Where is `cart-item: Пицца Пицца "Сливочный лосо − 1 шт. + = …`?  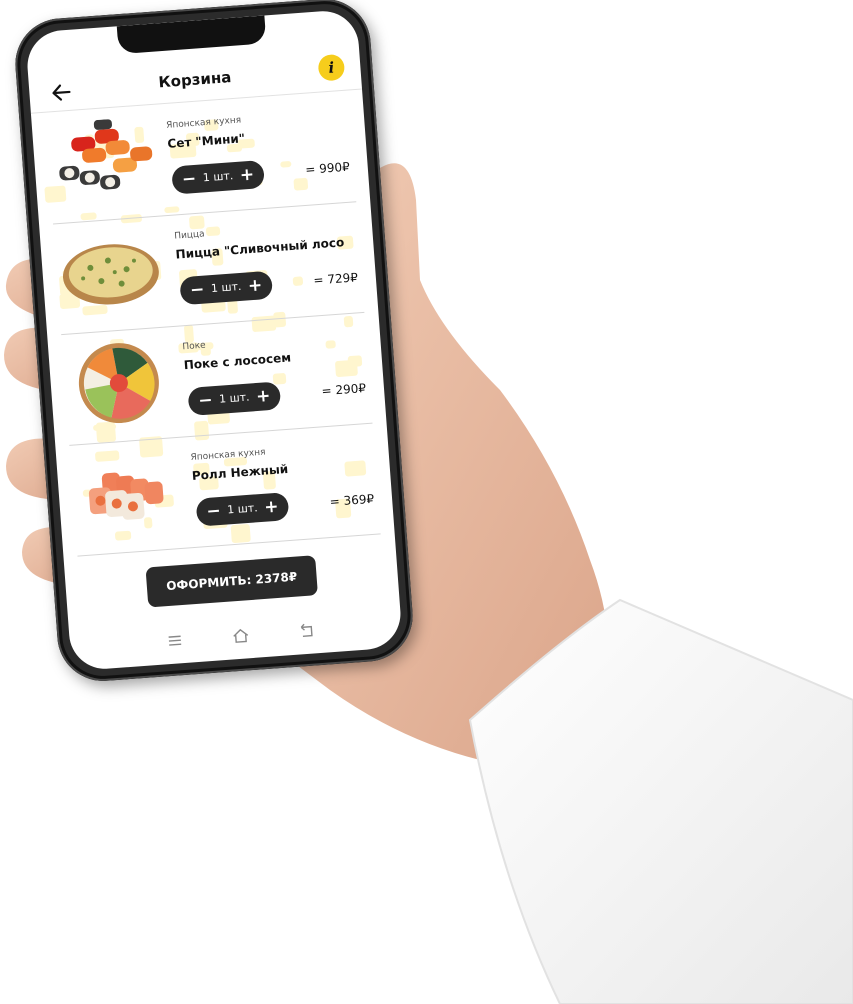
cart-item: Пицца Пицца "Сливочный лосо − 1 шт. + = … is located at coordinates (209, 269).